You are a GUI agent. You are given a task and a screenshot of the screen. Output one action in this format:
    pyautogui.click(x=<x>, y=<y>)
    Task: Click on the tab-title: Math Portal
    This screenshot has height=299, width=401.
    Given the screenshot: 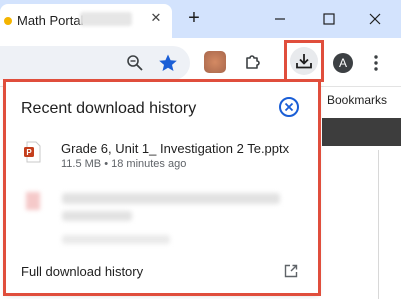 What is the action you would take?
    pyautogui.click(x=50, y=20)
    